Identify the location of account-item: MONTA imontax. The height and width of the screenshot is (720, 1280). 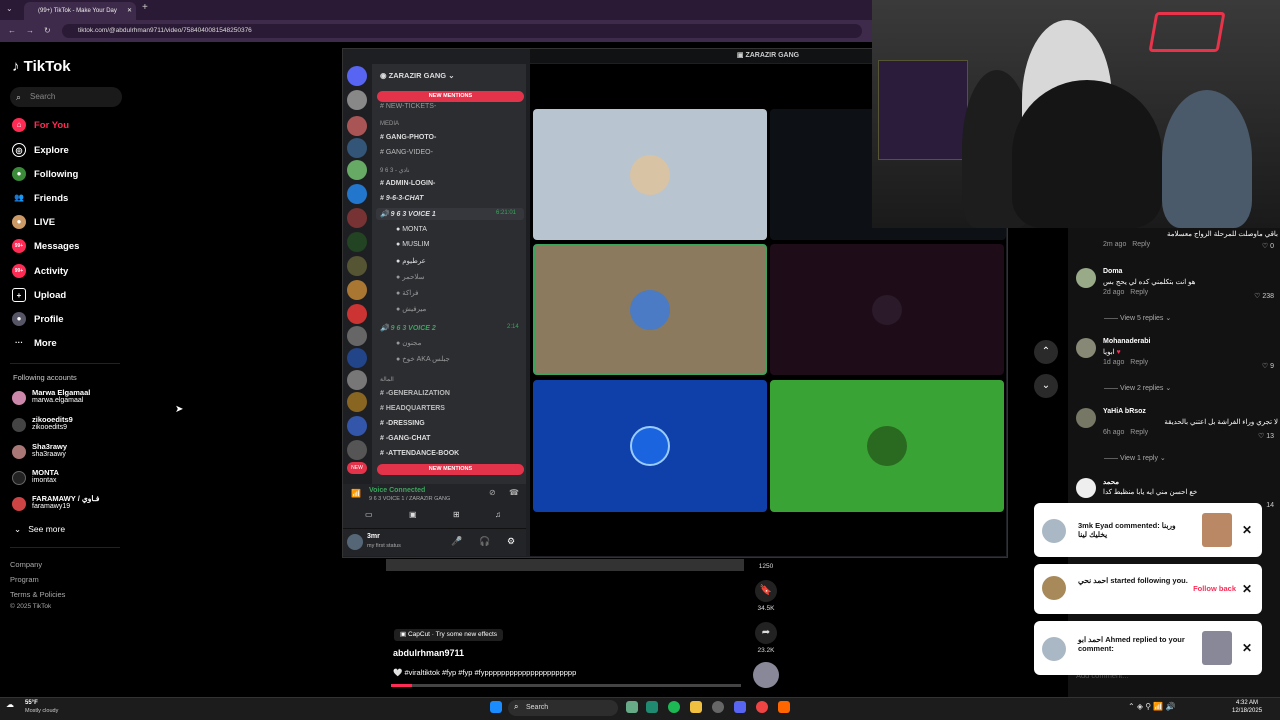
(35, 476).